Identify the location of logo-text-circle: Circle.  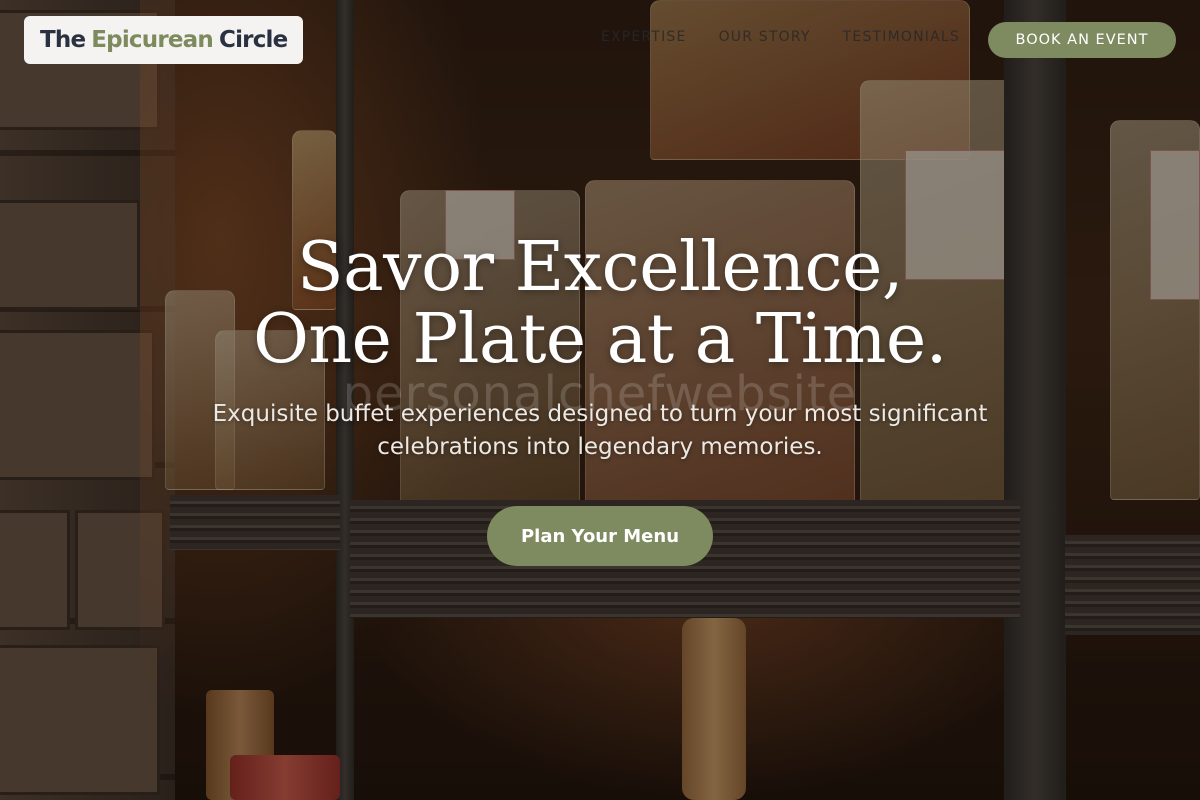
(253, 40).